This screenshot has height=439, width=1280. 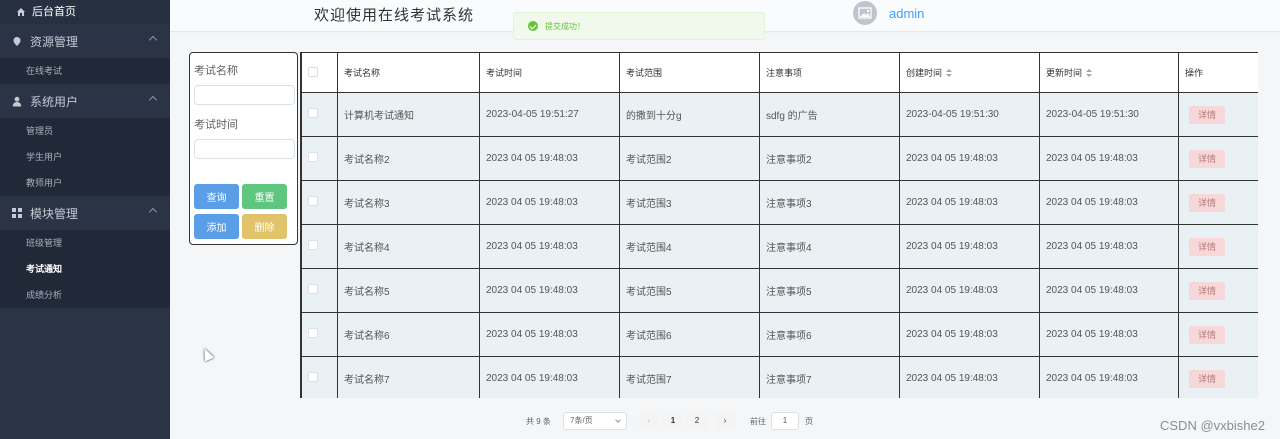 What do you see at coordinates (829, 246) in the screenshot?
I see `cell-notes: 注意事项4` at bounding box center [829, 246].